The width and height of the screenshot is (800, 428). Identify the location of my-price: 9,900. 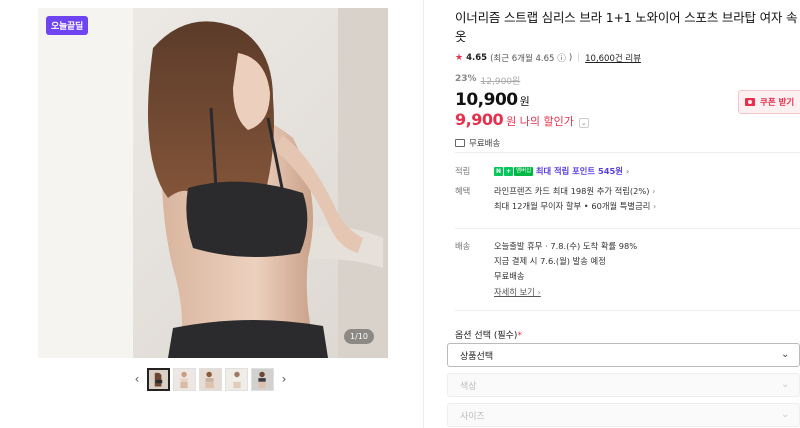
(479, 119).